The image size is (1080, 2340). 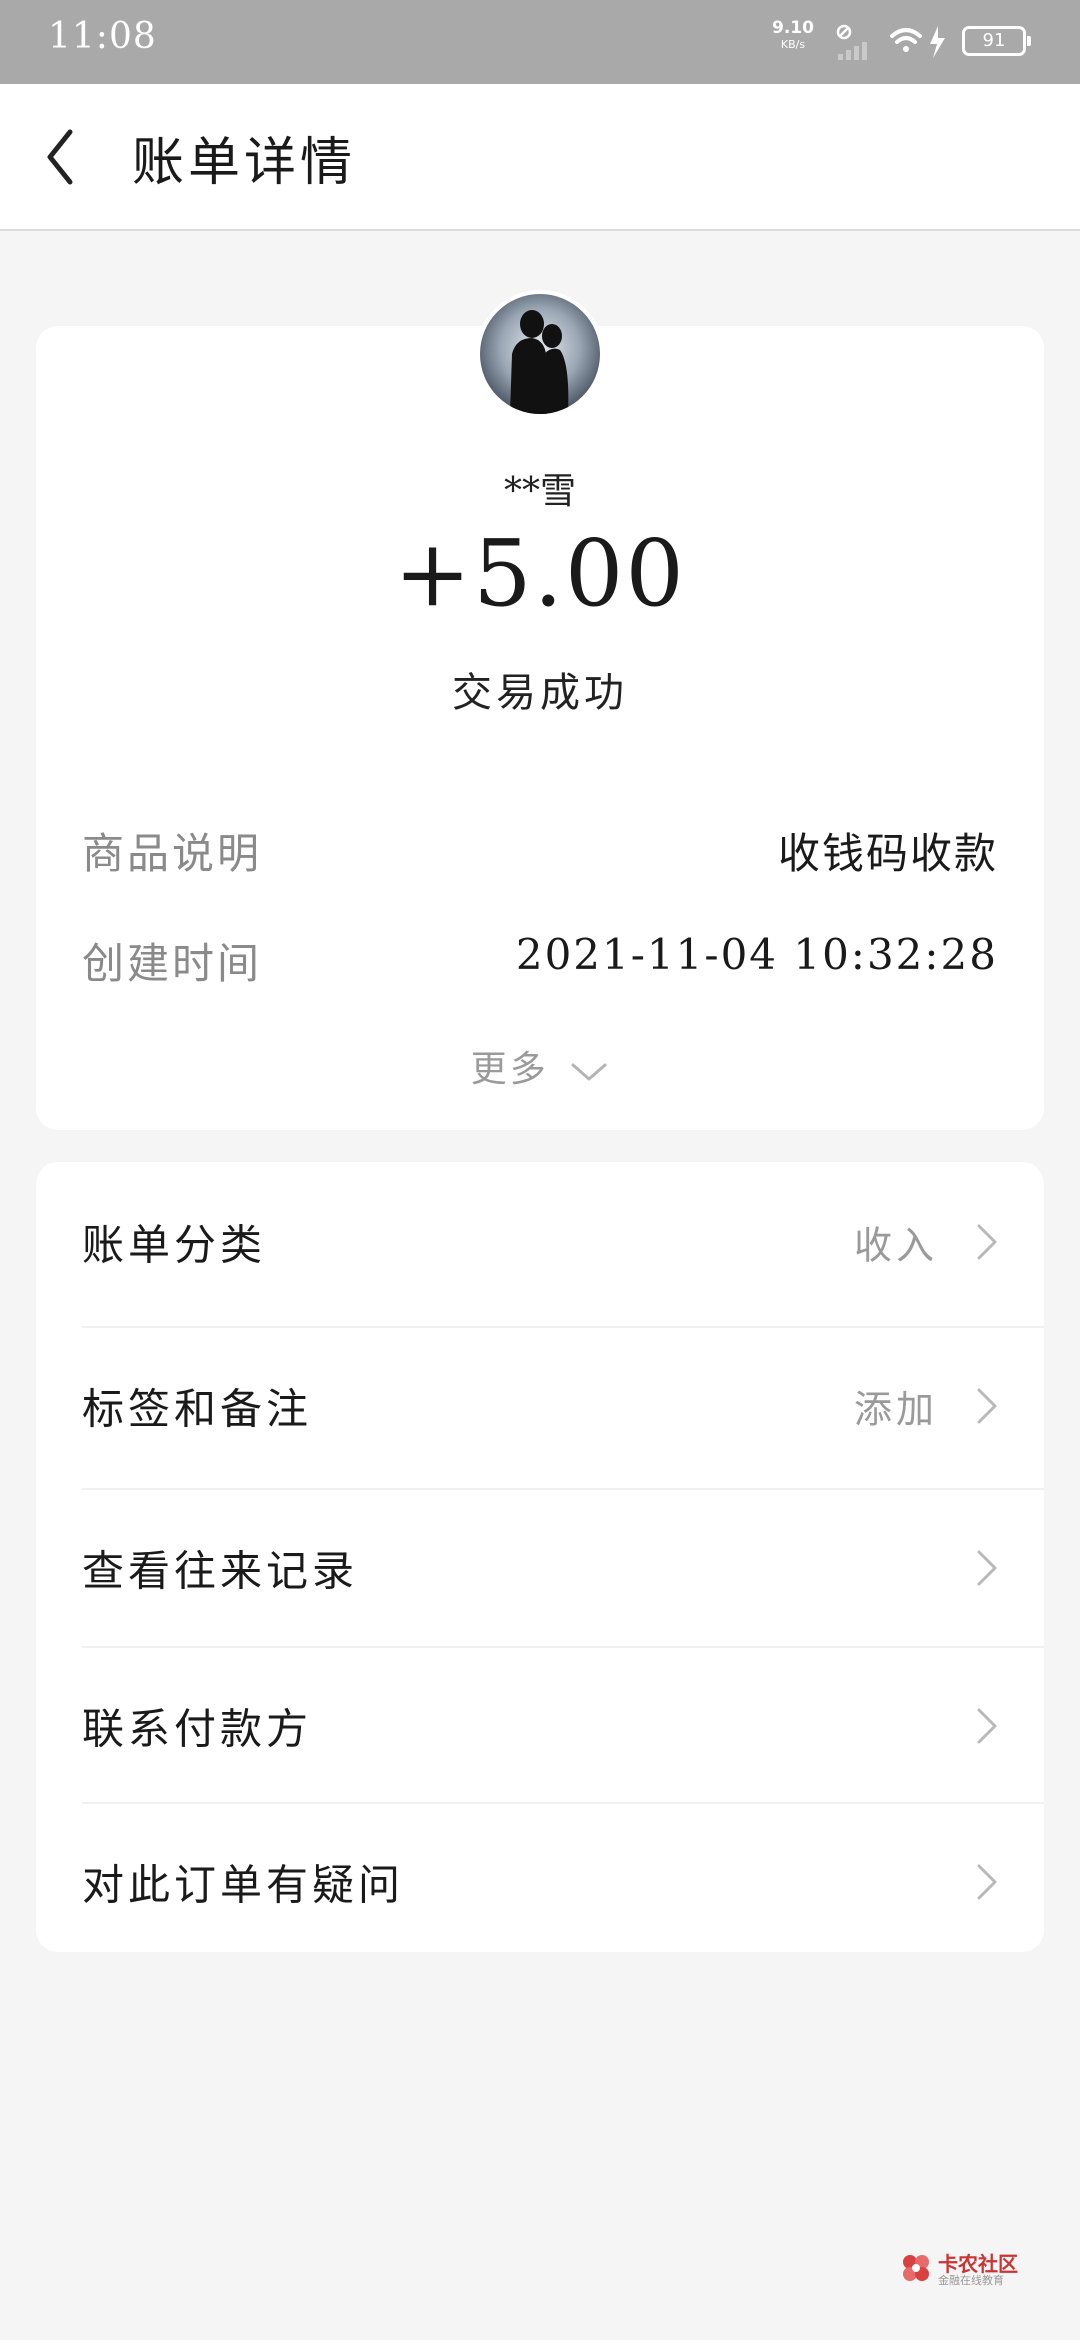 What do you see at coordinates (844, 32) in the screenshot?
I see `do-not-disturb-icon` at bounding box center [844, 32].